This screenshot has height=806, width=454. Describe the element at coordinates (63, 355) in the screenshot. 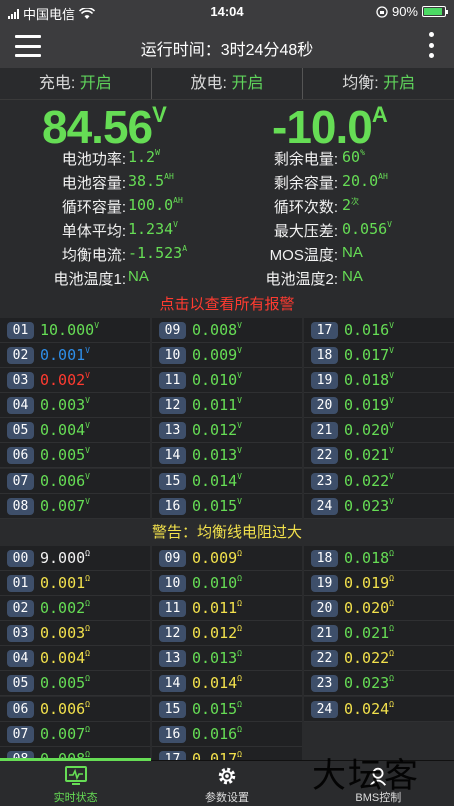

I see `cell-value-text: 0.001` at that location.